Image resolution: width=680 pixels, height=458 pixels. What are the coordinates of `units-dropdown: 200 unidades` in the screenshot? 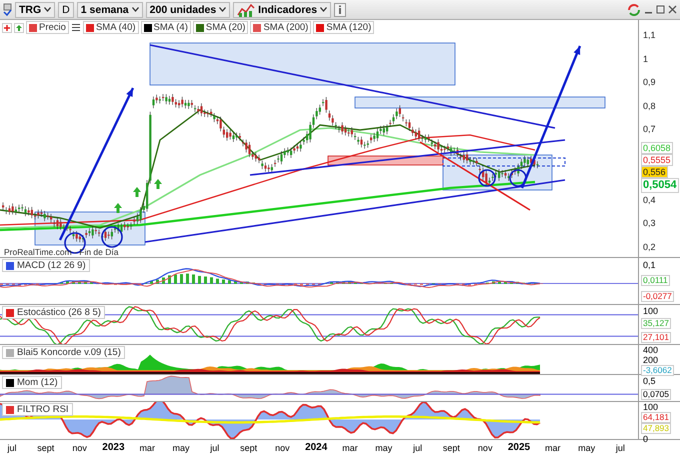 It's located at (188, 10).